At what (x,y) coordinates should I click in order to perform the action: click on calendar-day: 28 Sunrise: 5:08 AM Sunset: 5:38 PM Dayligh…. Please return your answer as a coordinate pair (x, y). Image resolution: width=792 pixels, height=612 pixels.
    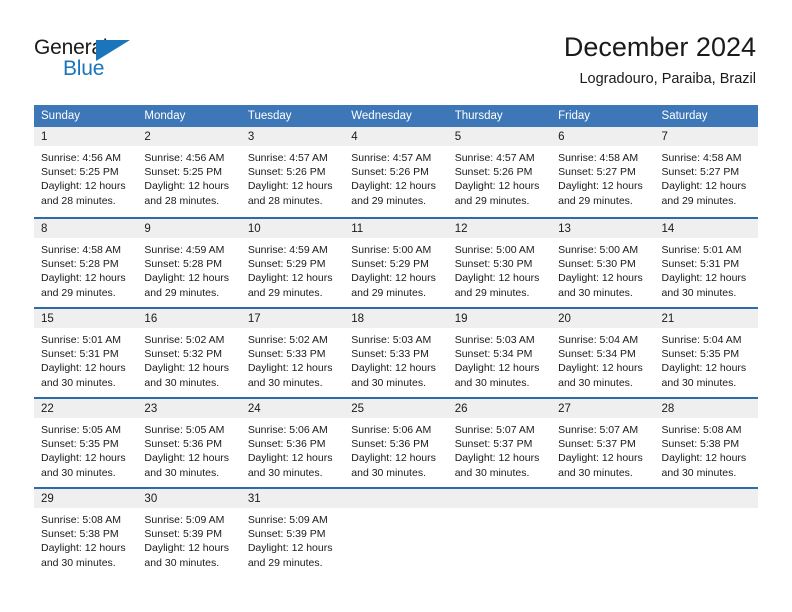
    Looking at the image, I should click on (706, 442).